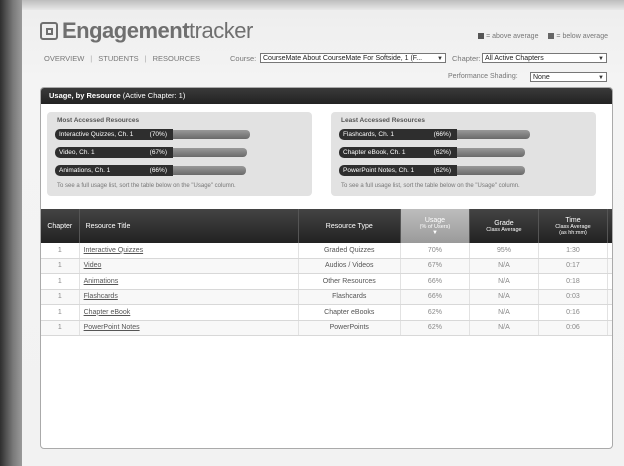 The width and height of the screenshot is (624, 466). What do you see at coordinates (573, 328) in the screenshot?
I see `cell-time: 0:06` at bounding box center [573, 328].